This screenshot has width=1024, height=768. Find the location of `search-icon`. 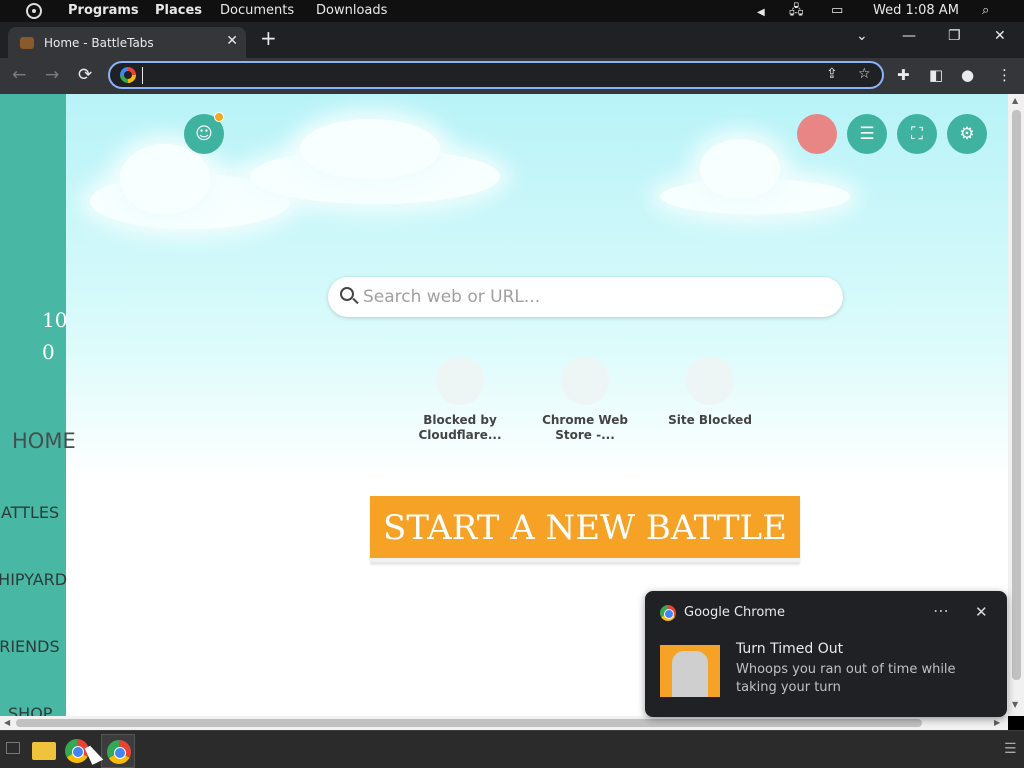

search-icon is located at coordinates (347, 294).